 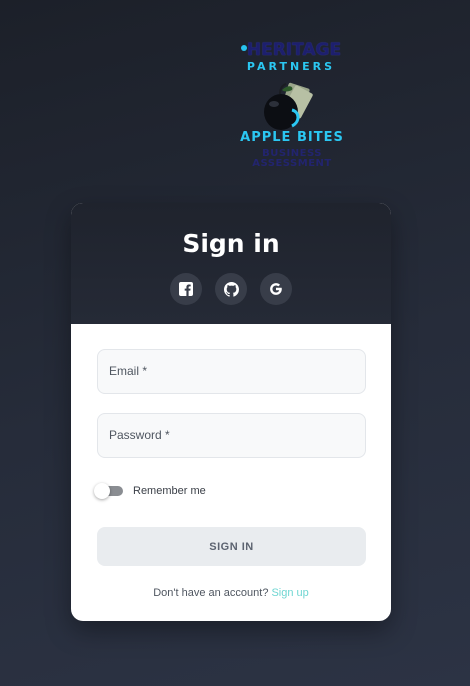 I want to click on facebook-icon, so click(x=186, y=289).